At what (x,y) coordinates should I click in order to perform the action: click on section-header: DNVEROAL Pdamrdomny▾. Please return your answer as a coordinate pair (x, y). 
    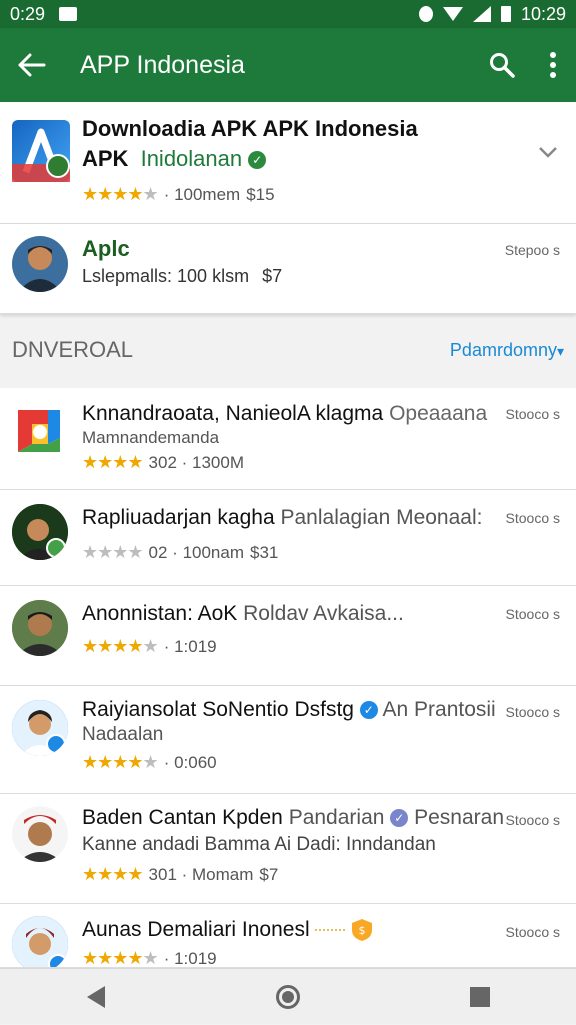
    Looking at the image, I should click on (288, 350).